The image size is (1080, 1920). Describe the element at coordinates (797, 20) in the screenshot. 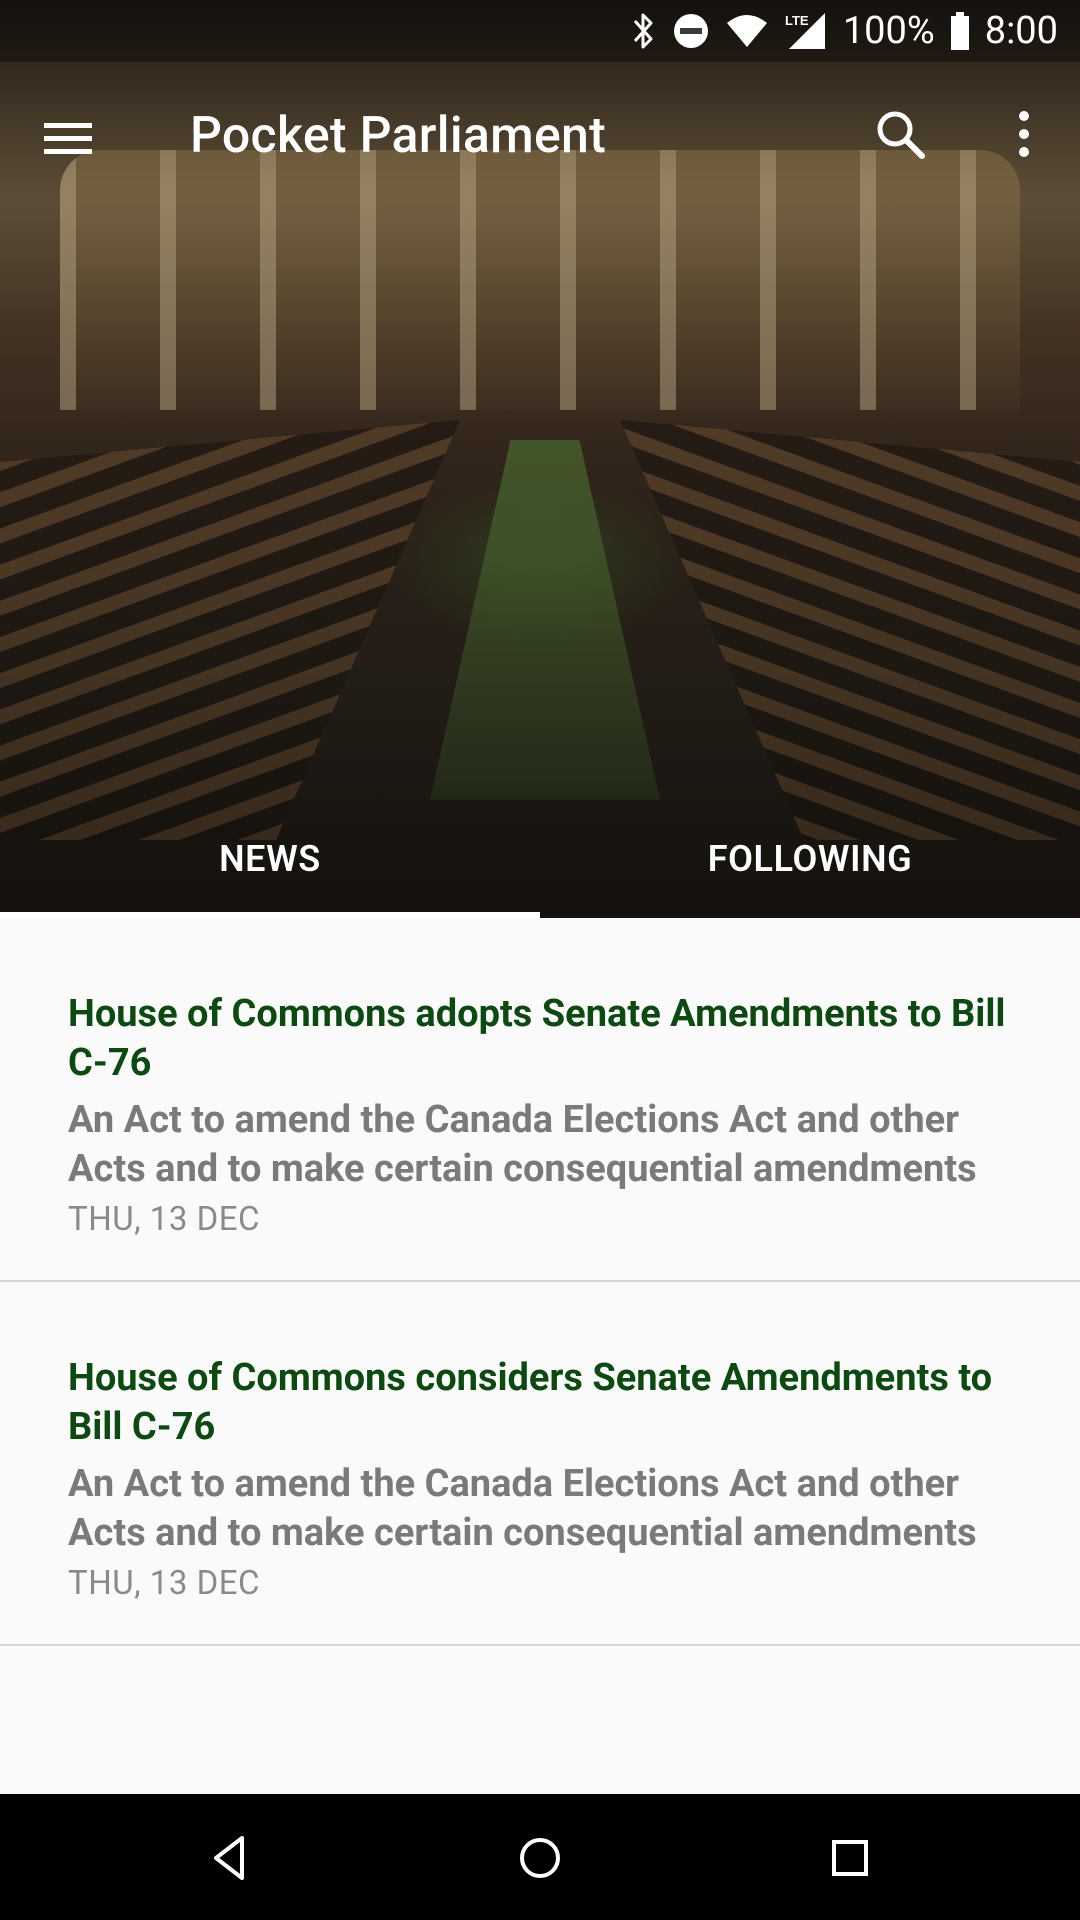

I see `svg-text: LTE` at that location.